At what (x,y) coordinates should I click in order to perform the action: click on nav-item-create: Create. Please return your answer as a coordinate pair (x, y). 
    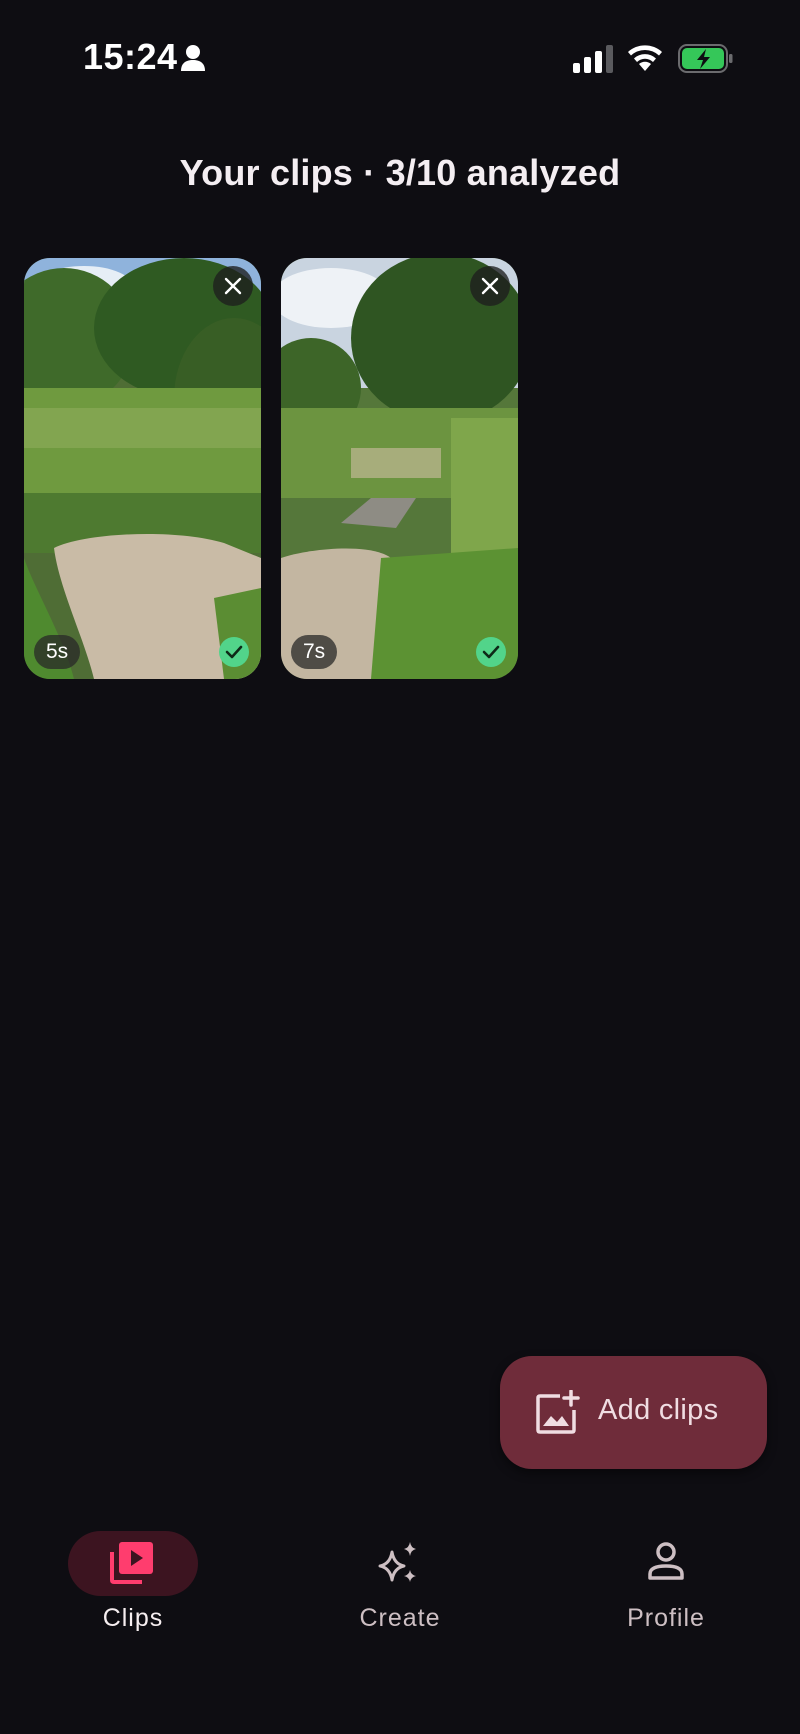
    Looking at the image, I should click on (400, 1570).